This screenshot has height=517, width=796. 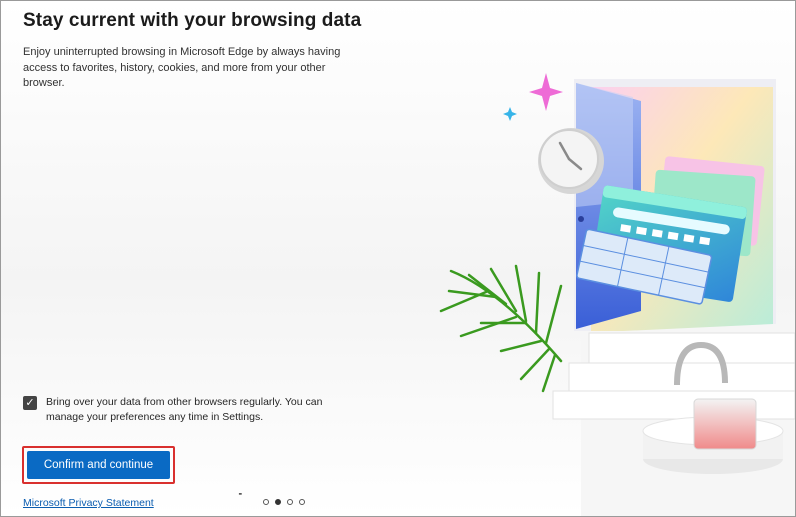 I want to click on consent-checkbox: ✓, so click(x=30, y=403).